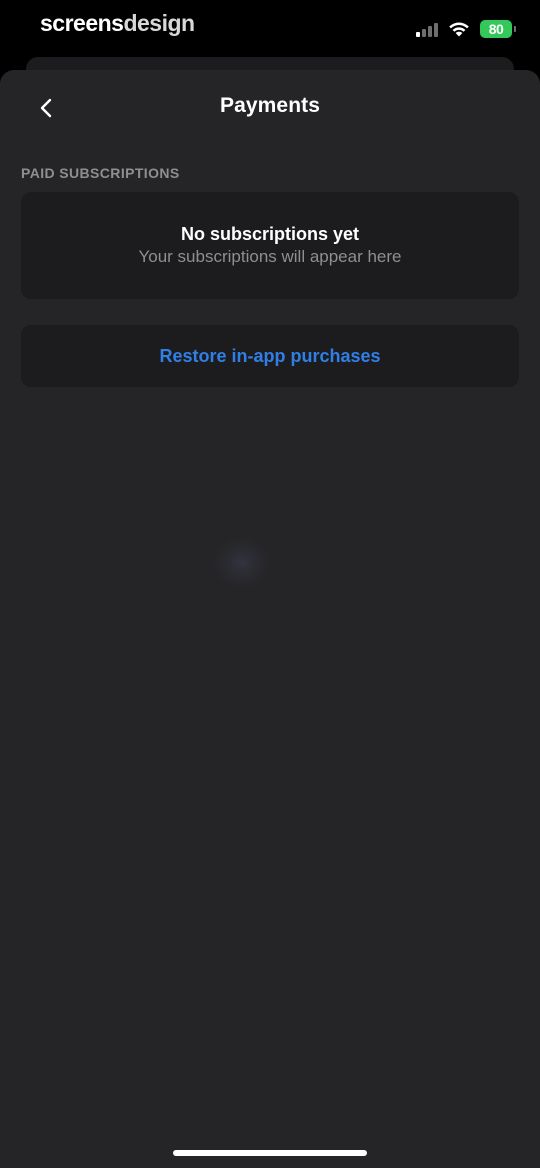 This screenshot has height=1168, width=540. Describe the element at coordinates (270, 256) in the screenshot. I see `empty-state-subtitle: Your subscriptions will appear here` at that location.